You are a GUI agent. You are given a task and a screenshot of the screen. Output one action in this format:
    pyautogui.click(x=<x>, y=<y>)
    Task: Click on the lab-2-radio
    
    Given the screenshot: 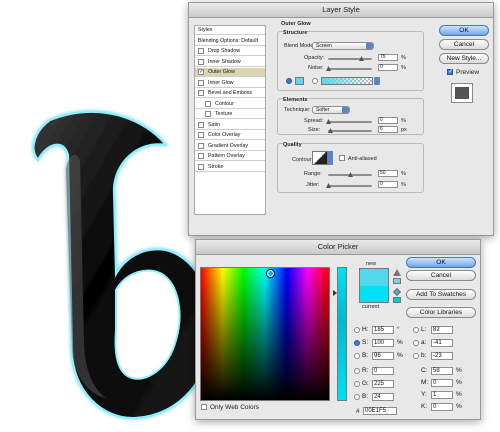 What is the action you would take?
    pyautogui.click(x=416, y=356)
    